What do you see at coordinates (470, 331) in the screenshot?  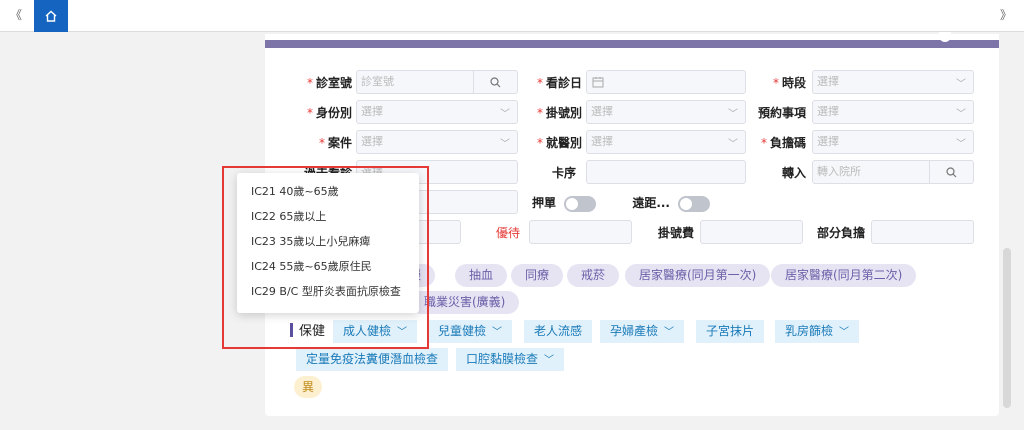 I see `tag-child-checkup: 兒童健檢 ﹀` at bounding box center [470, 331].